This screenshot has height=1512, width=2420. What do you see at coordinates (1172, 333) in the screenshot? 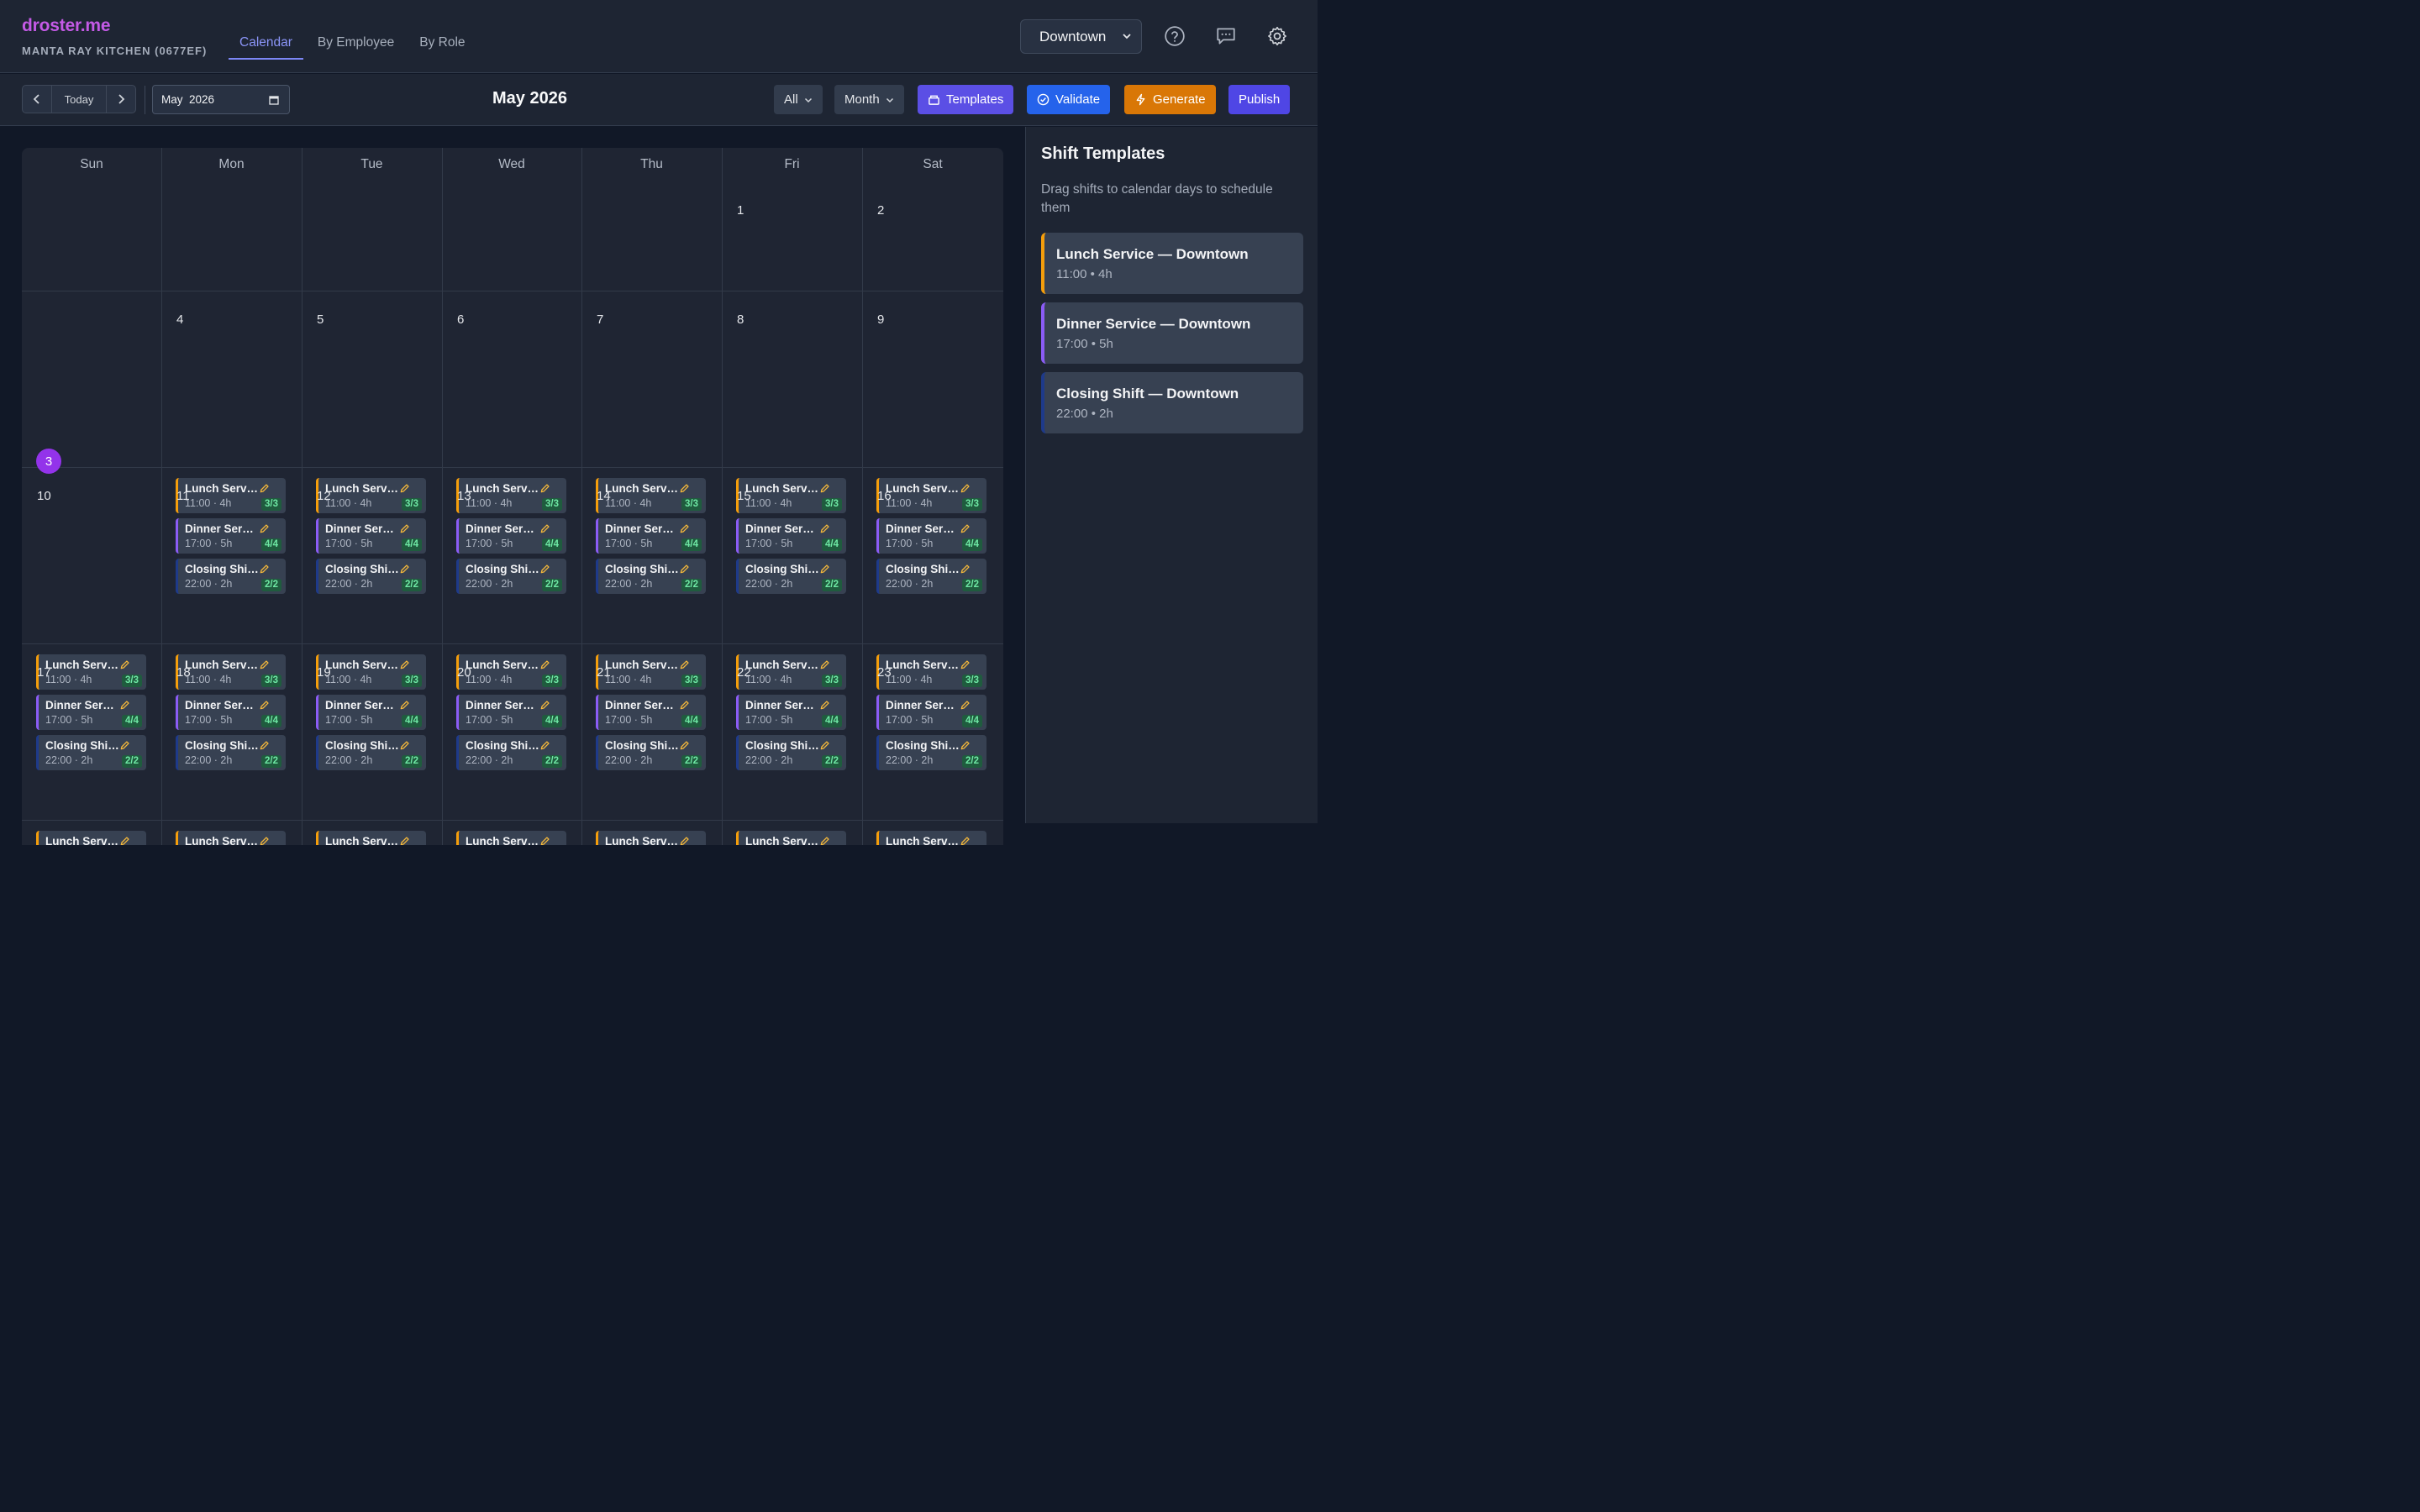
I see `template-card-dinner: Dinner Service — Downtown 17:00 • 5h` at bounding box center [1172, 333].